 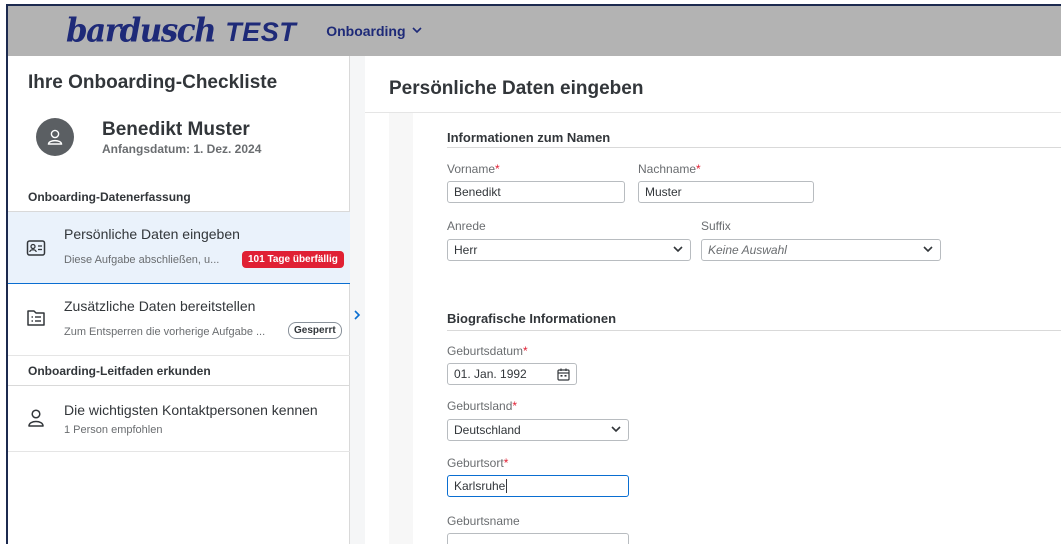 What do you see at coordinates (293, 259) in the screenshot?
I see `overdue-badge: 101 Tage überfällig` at bounding box center [293, 259].